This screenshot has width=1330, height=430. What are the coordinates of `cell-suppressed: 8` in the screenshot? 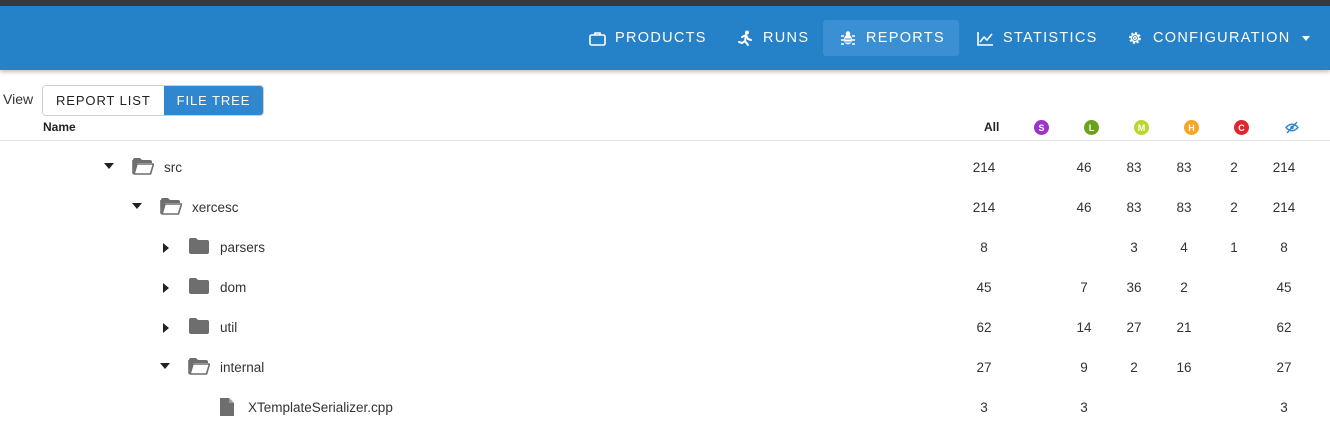 It's located at (1284, 247).